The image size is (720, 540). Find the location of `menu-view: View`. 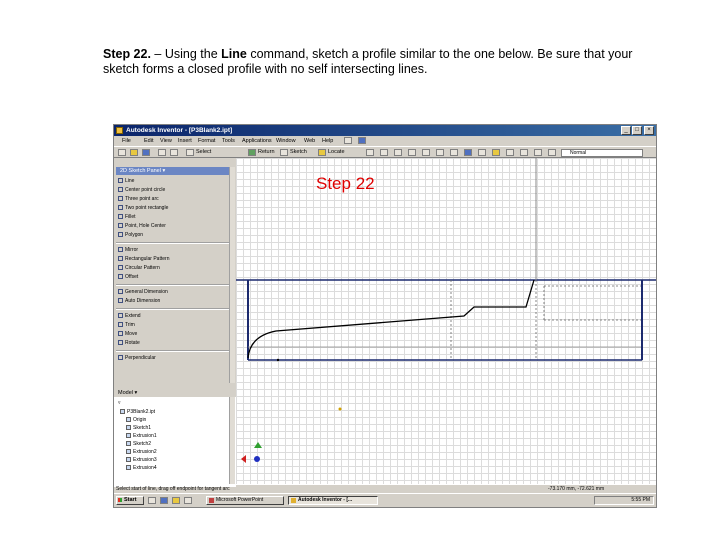

menu-view: View is located at coordinates (166, 141).